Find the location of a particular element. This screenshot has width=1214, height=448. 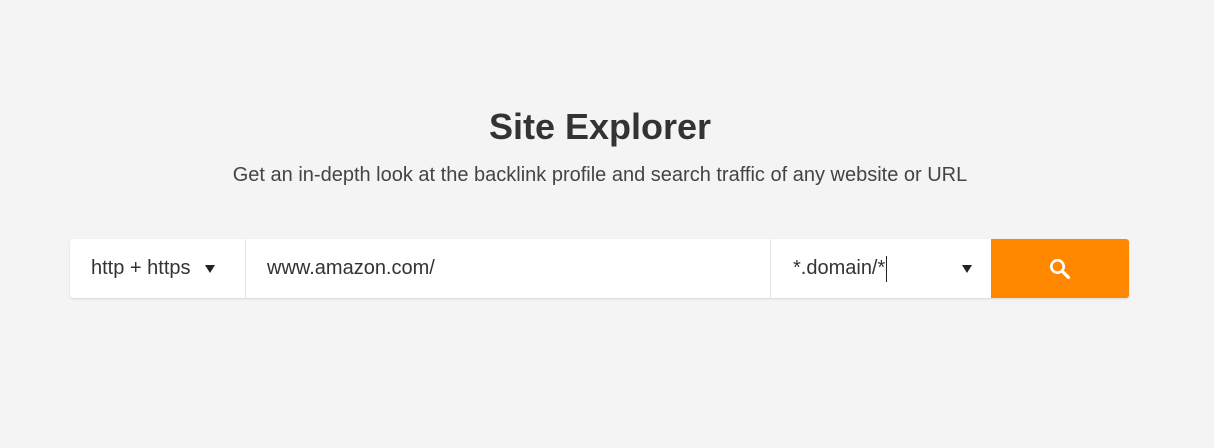

page-title: Site Explorer is located at coordinates (600, 126).